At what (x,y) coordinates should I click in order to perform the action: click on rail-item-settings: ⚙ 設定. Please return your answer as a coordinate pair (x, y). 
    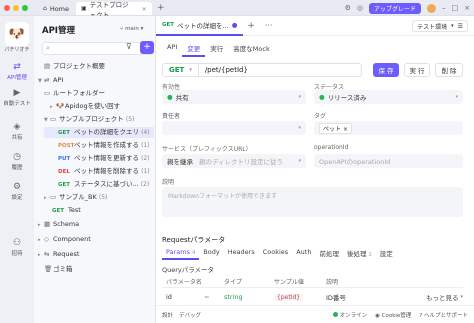
    Looking at the image, I should click on (17, 191).